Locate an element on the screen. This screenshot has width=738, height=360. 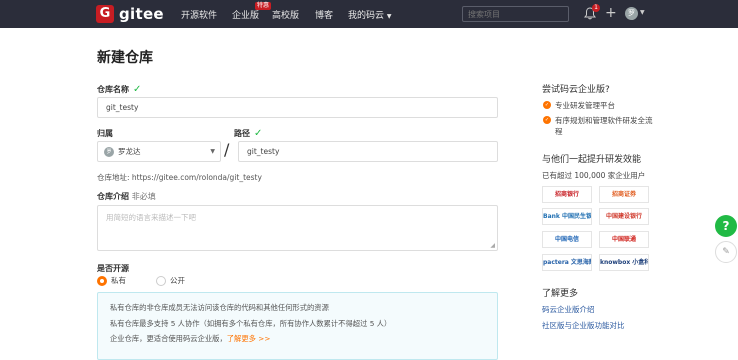
description-placeholder: 用简短的语言来描述一下吧 is located at coordinates (151, 217).